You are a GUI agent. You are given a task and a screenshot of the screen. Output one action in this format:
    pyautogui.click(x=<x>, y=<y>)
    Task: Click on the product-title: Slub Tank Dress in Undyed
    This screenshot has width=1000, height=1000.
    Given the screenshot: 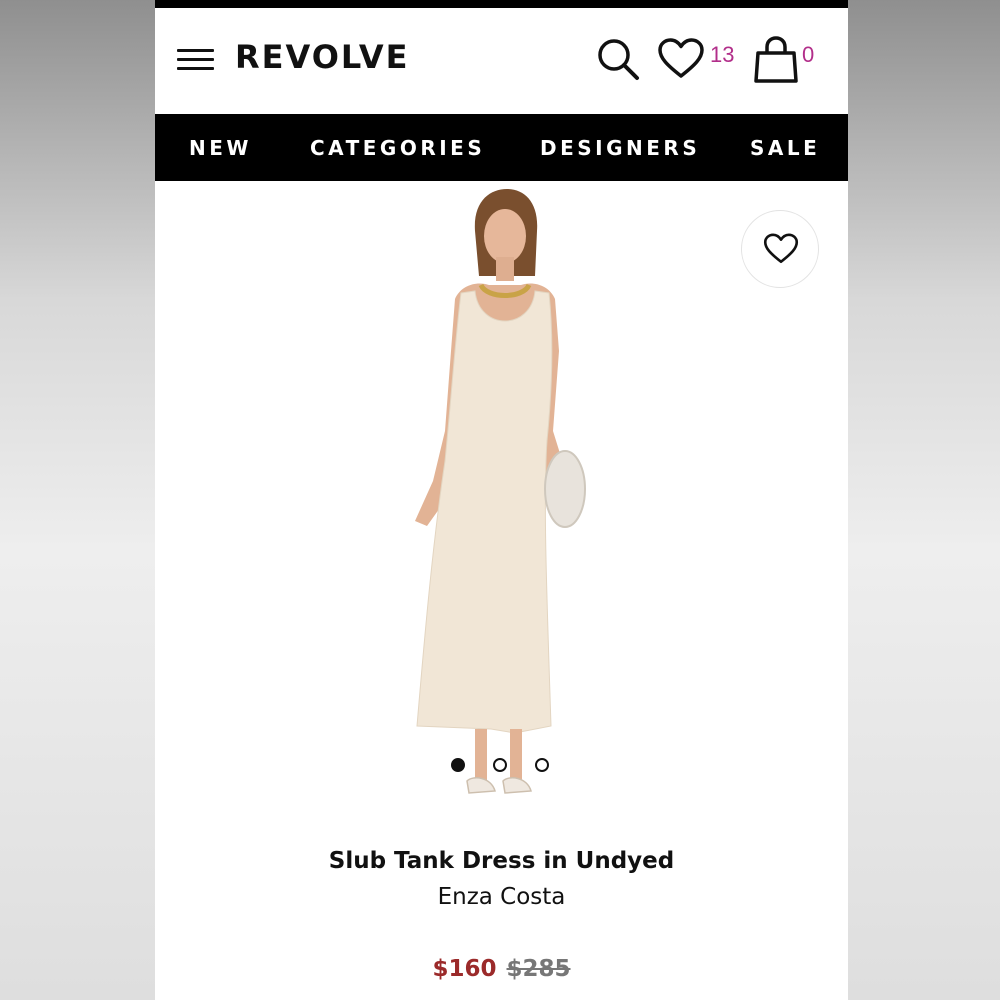 What is the action you would take?
    pyautogui.click(x=501, y=861)
    